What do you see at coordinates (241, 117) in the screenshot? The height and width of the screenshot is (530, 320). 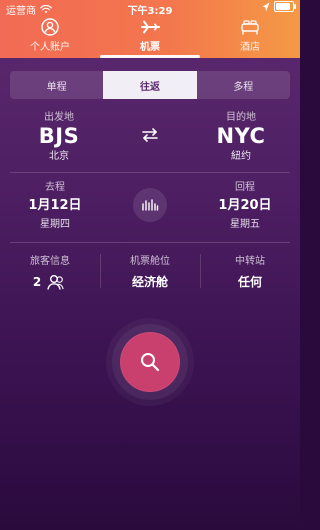 I see `destination-label: 目的地` at bounding box center [241, 117].